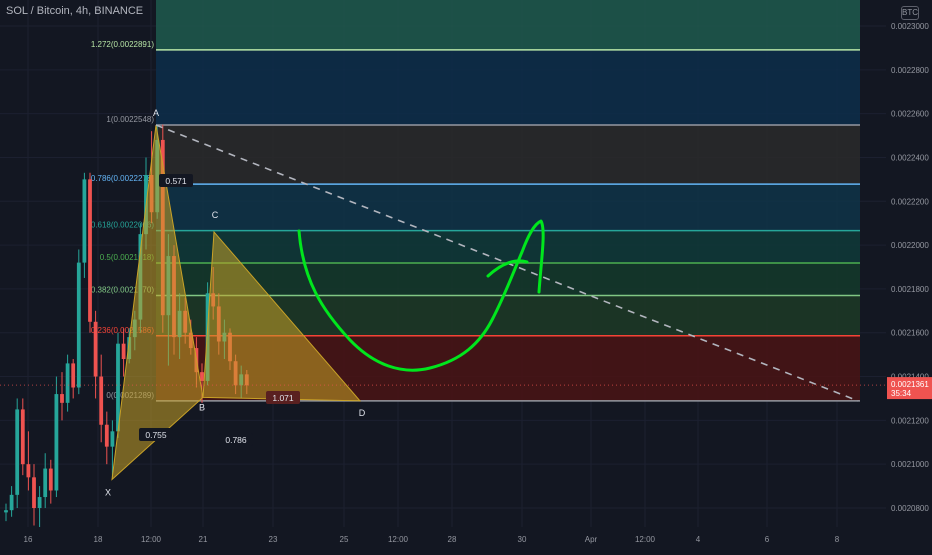 The width and height of the screenshot is (932, 555). What do you see at coordinates (215, 215) in the screenshot?
I see `harmonic-point-label: C` at bounding box center [215, 215].